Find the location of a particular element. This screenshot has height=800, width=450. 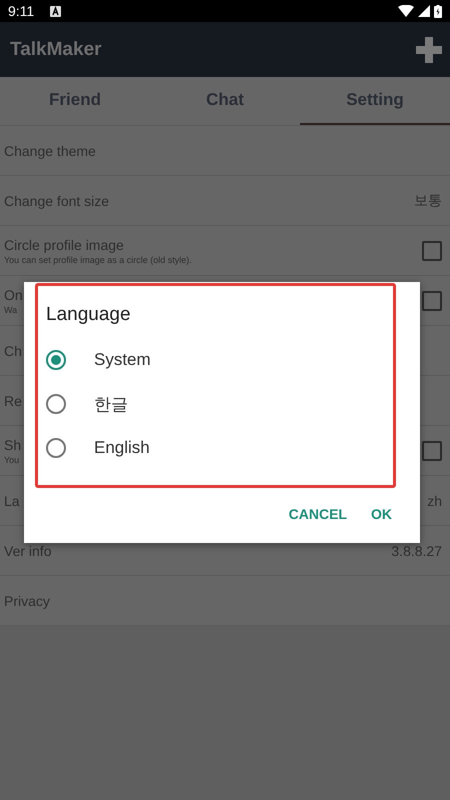

setting-value: 보통 is located at coordinates (428, 201).